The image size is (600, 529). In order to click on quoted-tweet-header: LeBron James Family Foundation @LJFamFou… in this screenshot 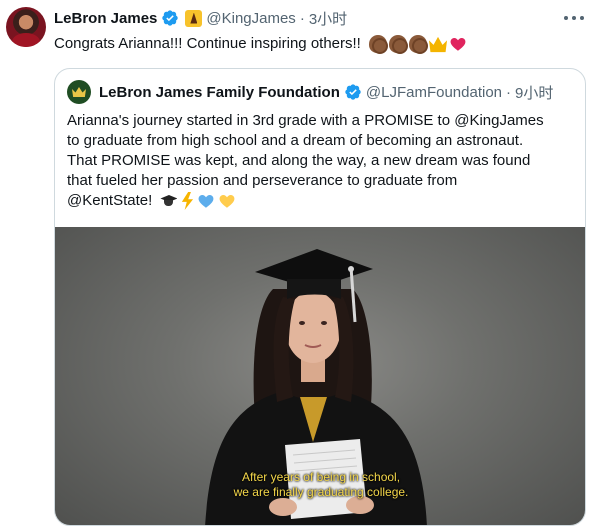, I will do `click(310, 92)`.